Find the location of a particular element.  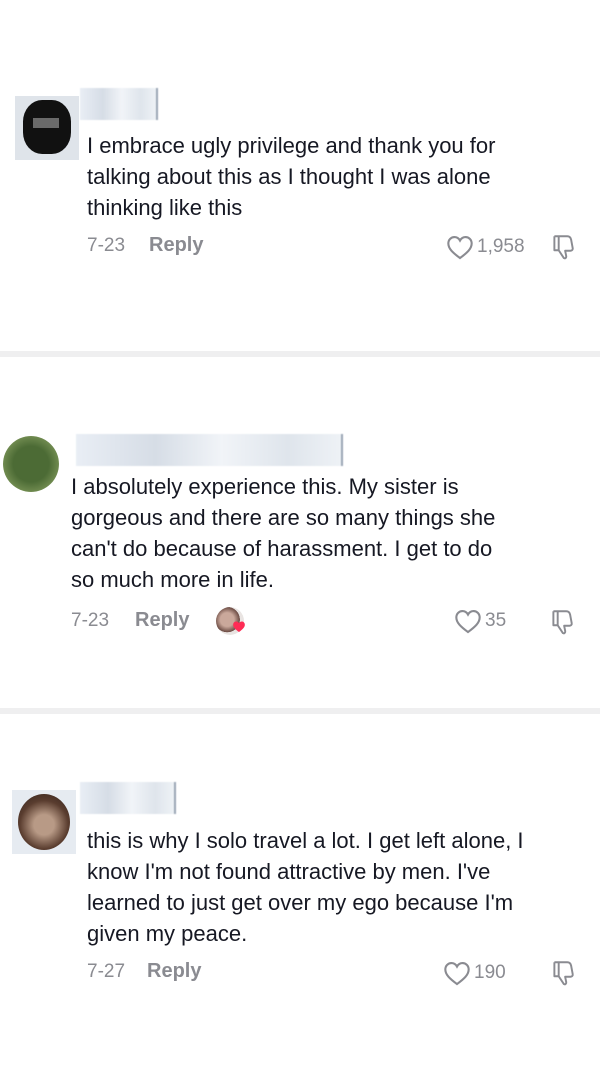

like-button: 35 is located at coordinates (480, 621).